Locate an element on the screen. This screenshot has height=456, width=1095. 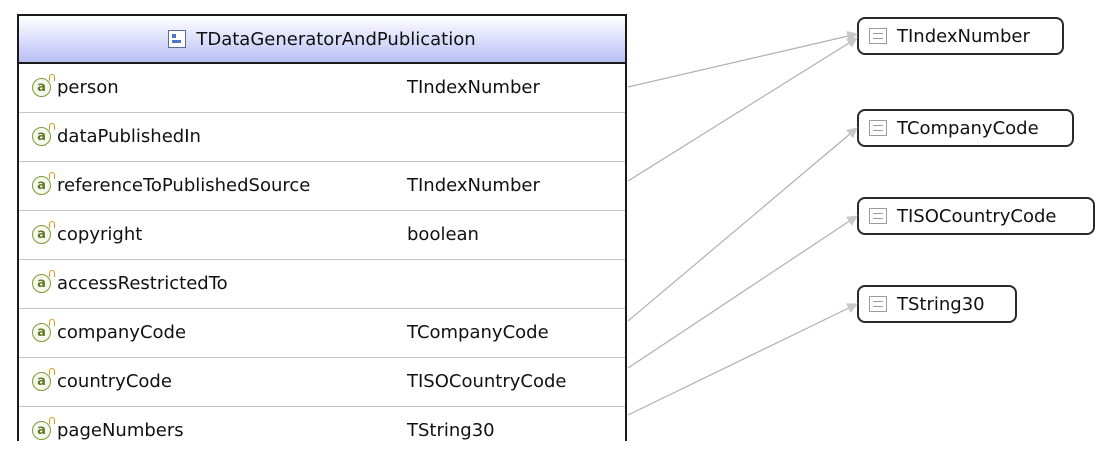
attribute-row: a pageNumbers TString30 is located at coordinates (322, 431).